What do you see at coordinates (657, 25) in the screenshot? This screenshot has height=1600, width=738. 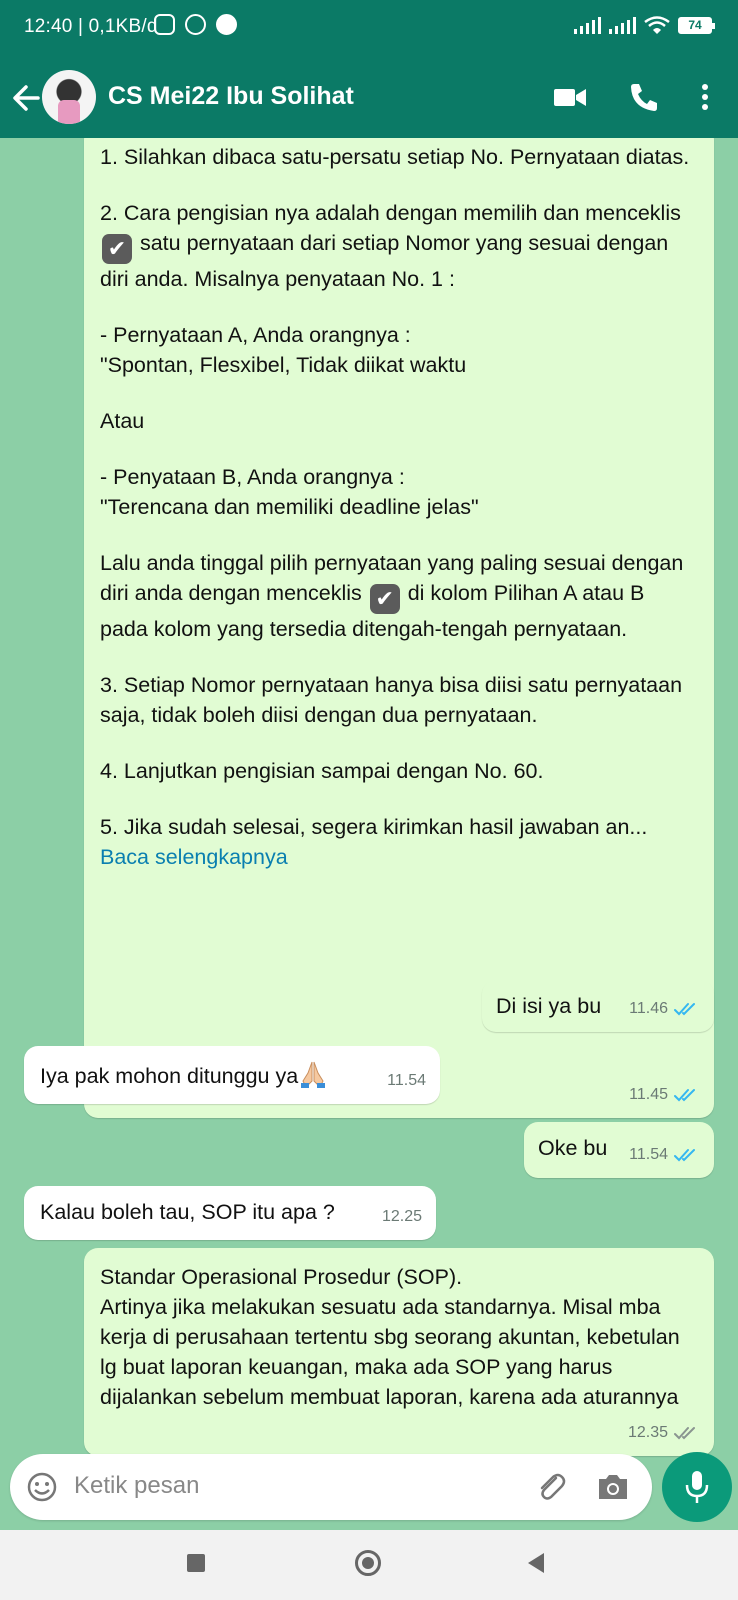 I see `wifi-icon` at bounding box center [657, 25].